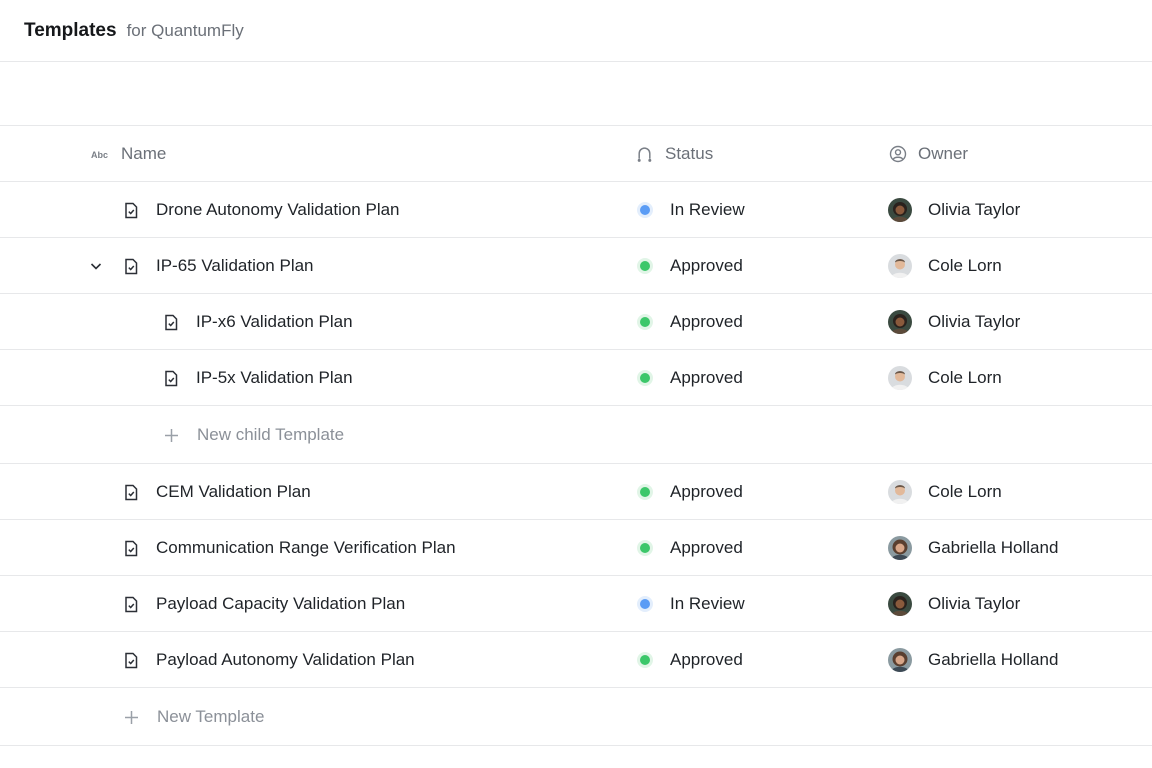 The image size is (1152, 768). I want to click on chevron-down-icon, so click(96, 266).